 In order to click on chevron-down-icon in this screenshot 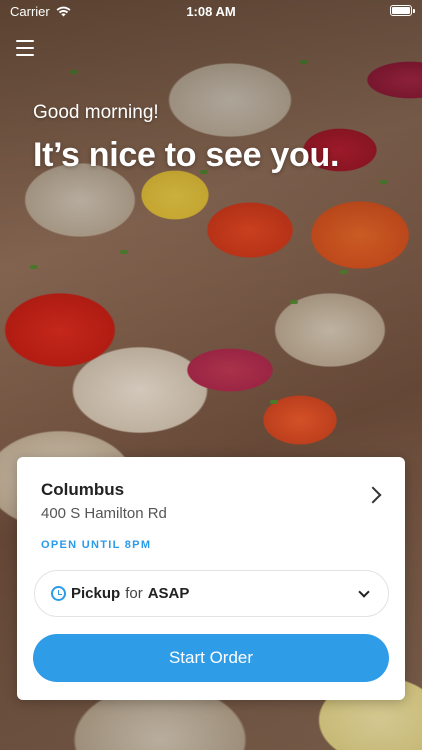, I will do `click(364, 592)`.